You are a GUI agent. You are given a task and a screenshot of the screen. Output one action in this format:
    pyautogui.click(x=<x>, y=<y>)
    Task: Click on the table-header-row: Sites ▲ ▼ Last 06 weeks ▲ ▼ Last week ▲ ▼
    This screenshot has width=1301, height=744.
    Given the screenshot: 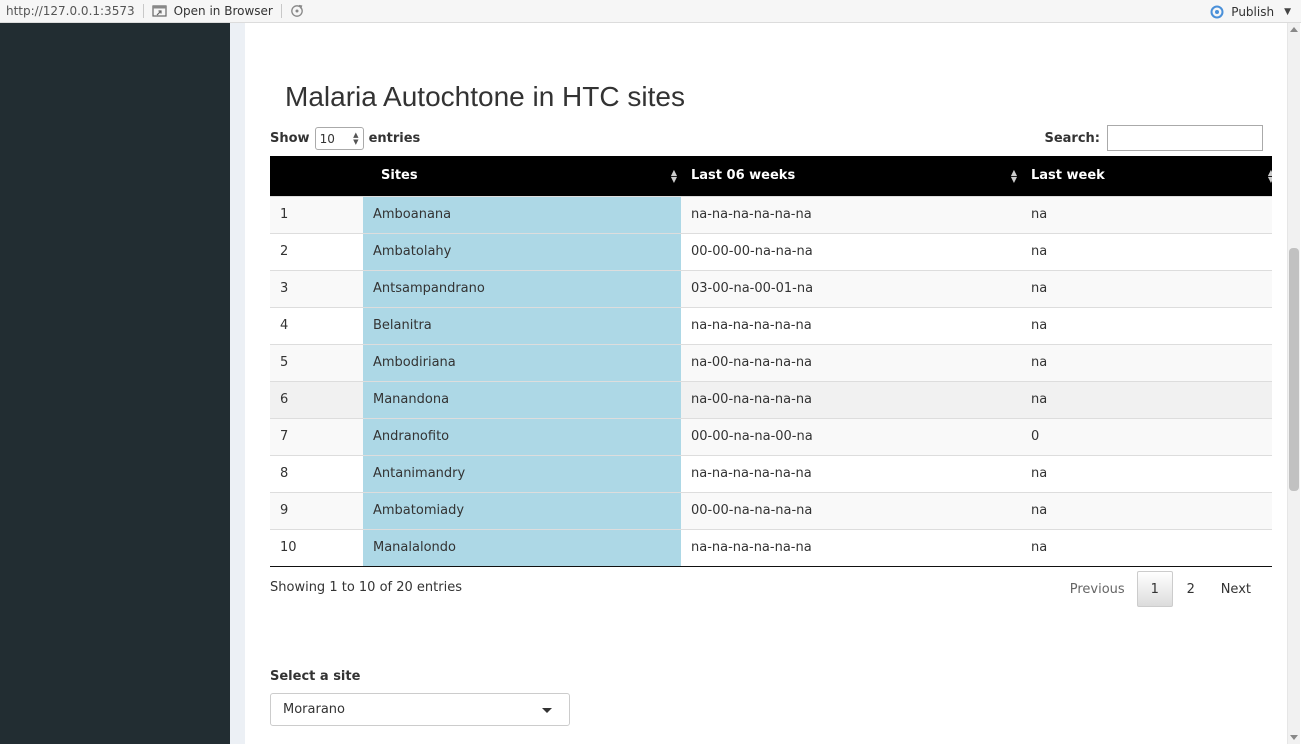 What is the action you would take?
    pyautogui.click(x=774, y=176)
    